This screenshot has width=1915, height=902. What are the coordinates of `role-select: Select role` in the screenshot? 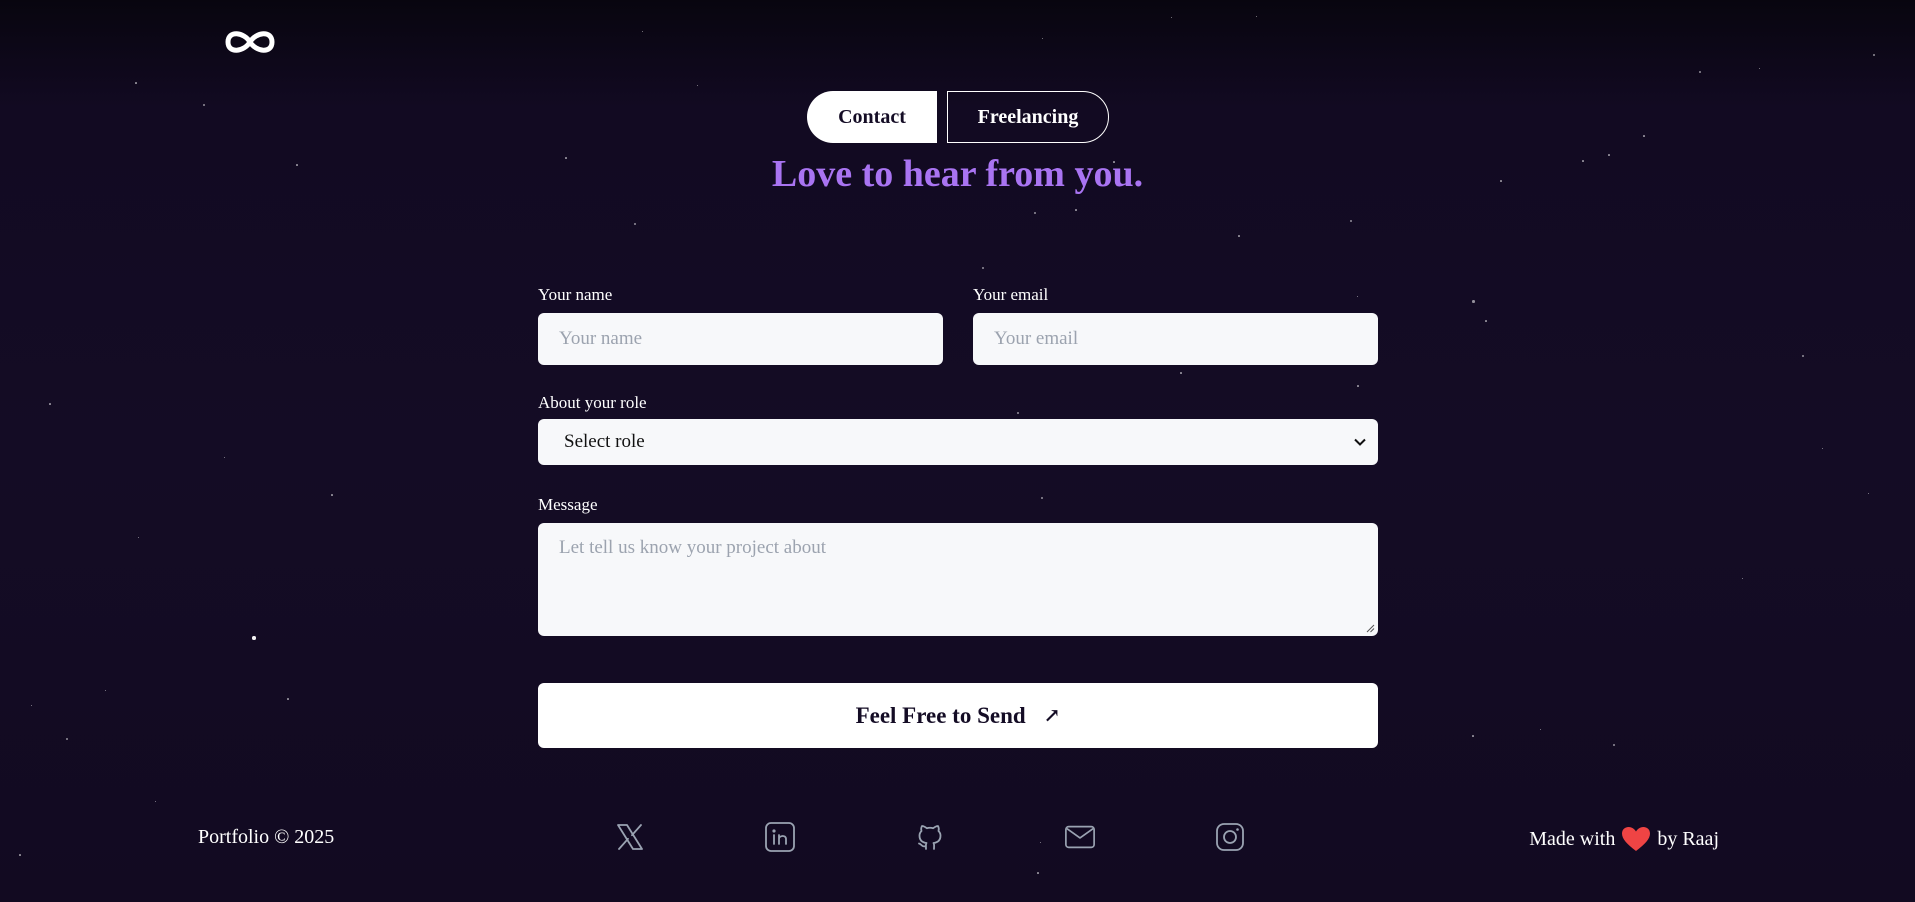 It's located at (958, 442).